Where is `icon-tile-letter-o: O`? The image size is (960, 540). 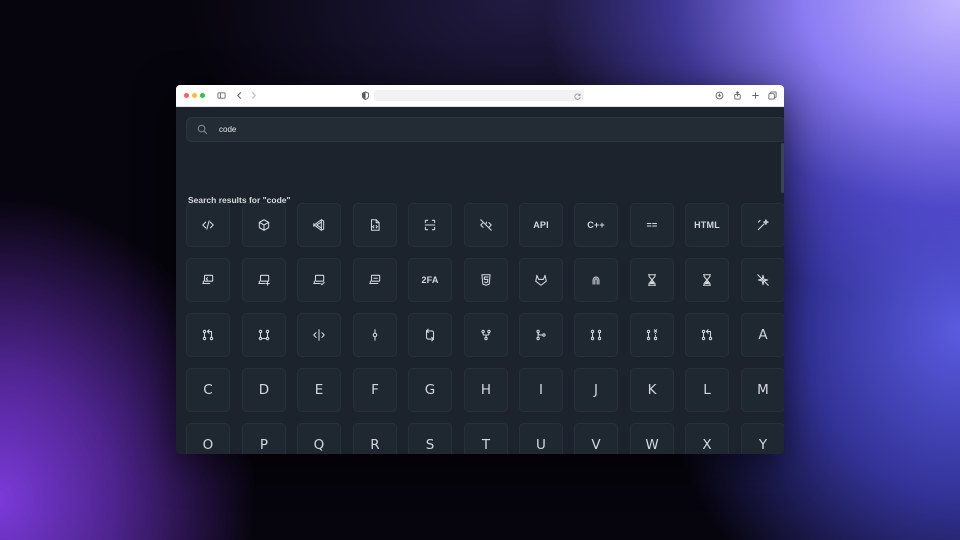 icon-tile-letter-o: O is located at coordinates (208, 438).